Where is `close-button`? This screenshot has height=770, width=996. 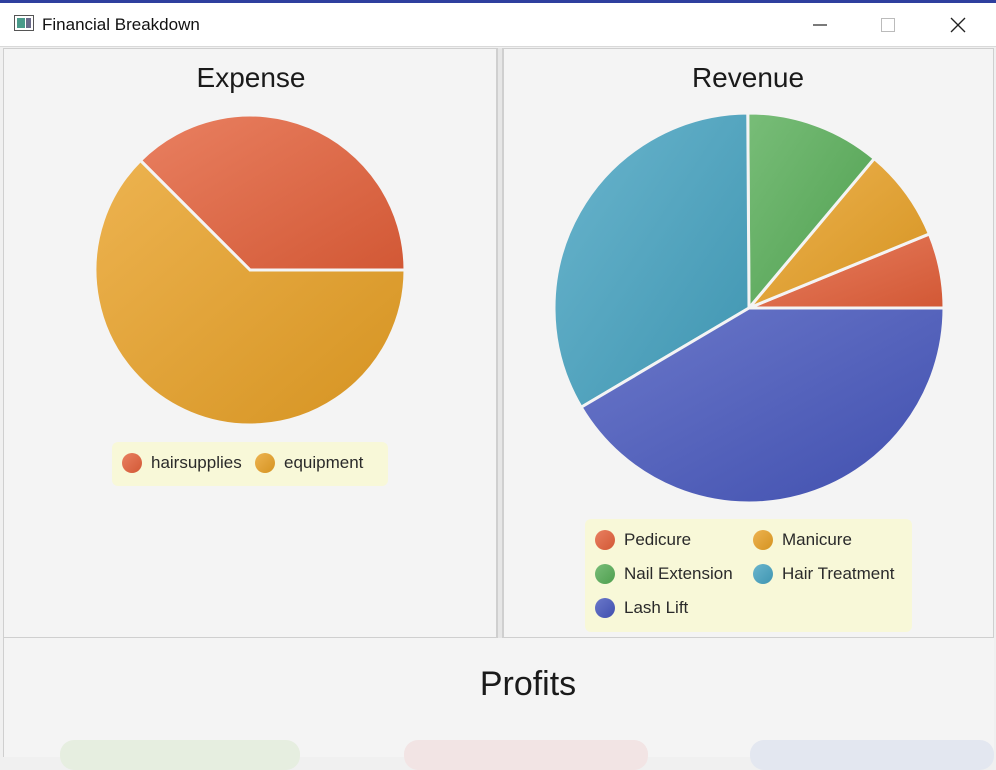 close-button is located at coordinates (958, 25).